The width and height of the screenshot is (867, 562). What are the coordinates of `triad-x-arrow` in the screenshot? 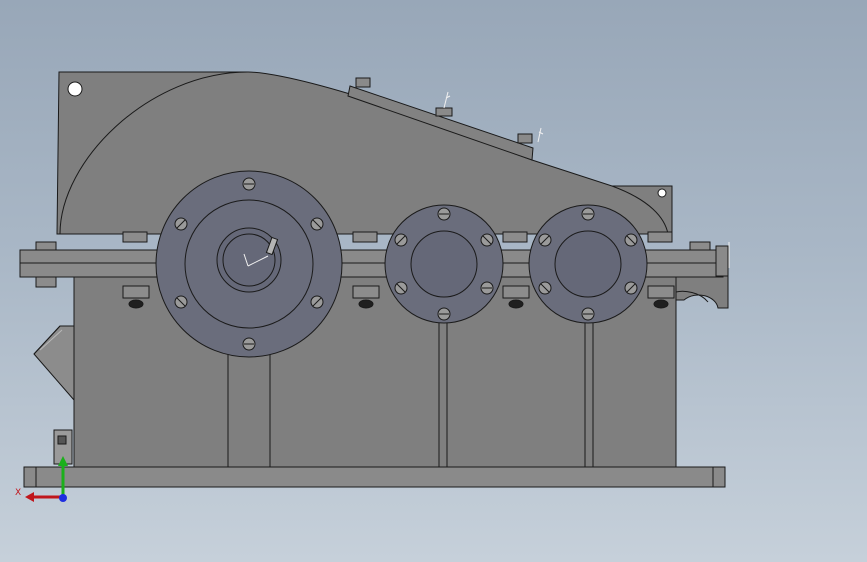 It's located at (29, 497).